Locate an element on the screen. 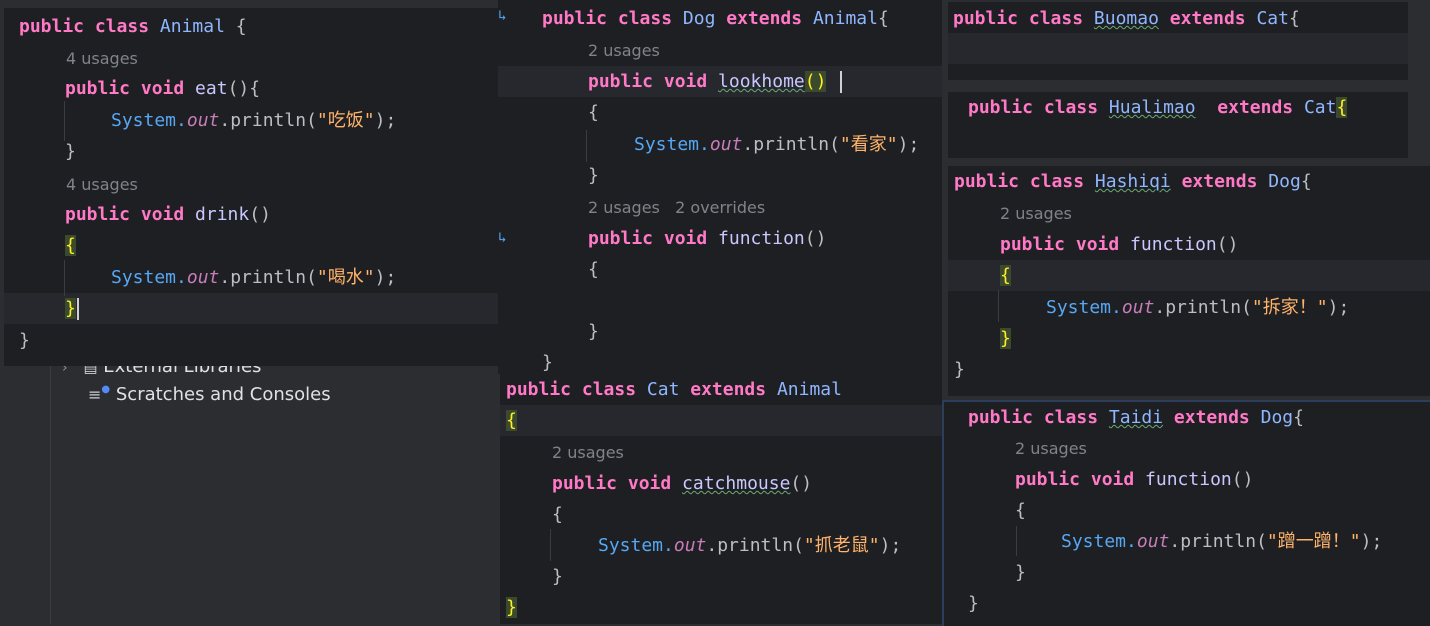 The width and height of the screenshot is (1430, 626). dog-class-declaration: public class Dog extends Animal{ is located at coordinates (715, 18).